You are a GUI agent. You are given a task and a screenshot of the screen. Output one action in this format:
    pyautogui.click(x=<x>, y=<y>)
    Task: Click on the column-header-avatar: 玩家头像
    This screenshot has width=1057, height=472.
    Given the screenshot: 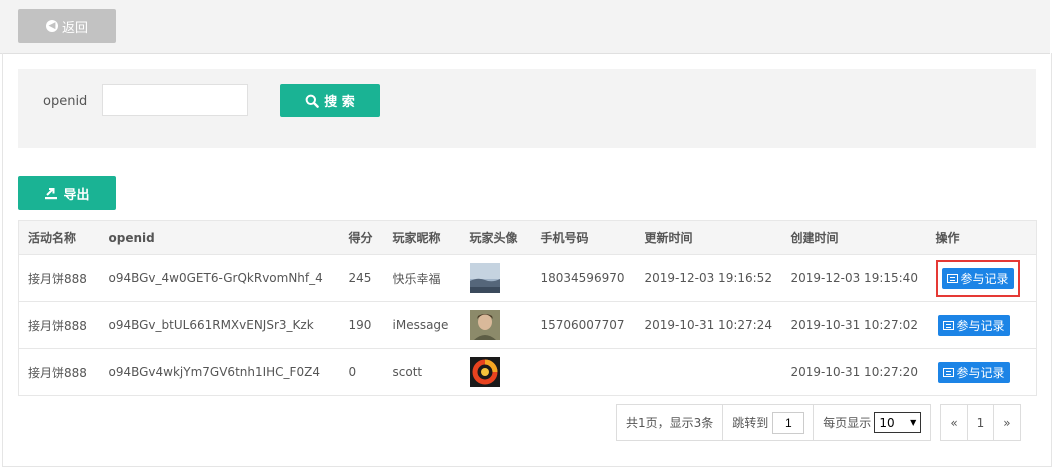 What is the action you would take?
    pyautogui.click(x=496, y=237)
    